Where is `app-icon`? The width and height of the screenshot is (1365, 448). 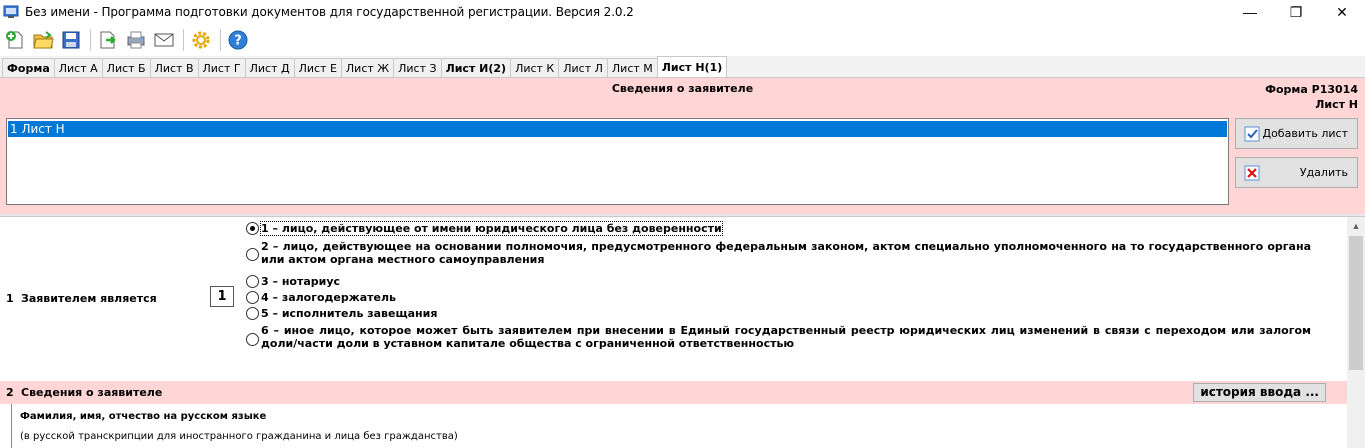 app-icon is located at coordinates (11, 12).